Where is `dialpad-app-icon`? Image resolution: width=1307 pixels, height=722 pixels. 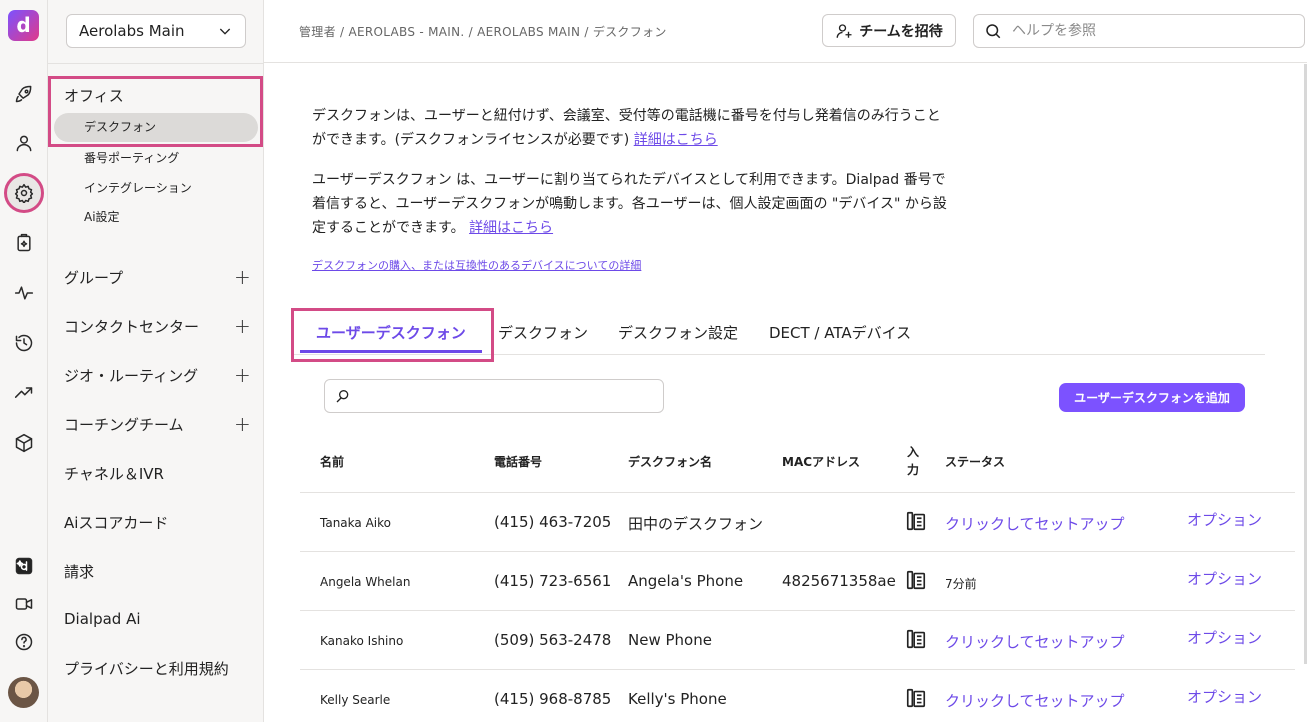 dialpad-app-icon is located at coordinates (24, 566).